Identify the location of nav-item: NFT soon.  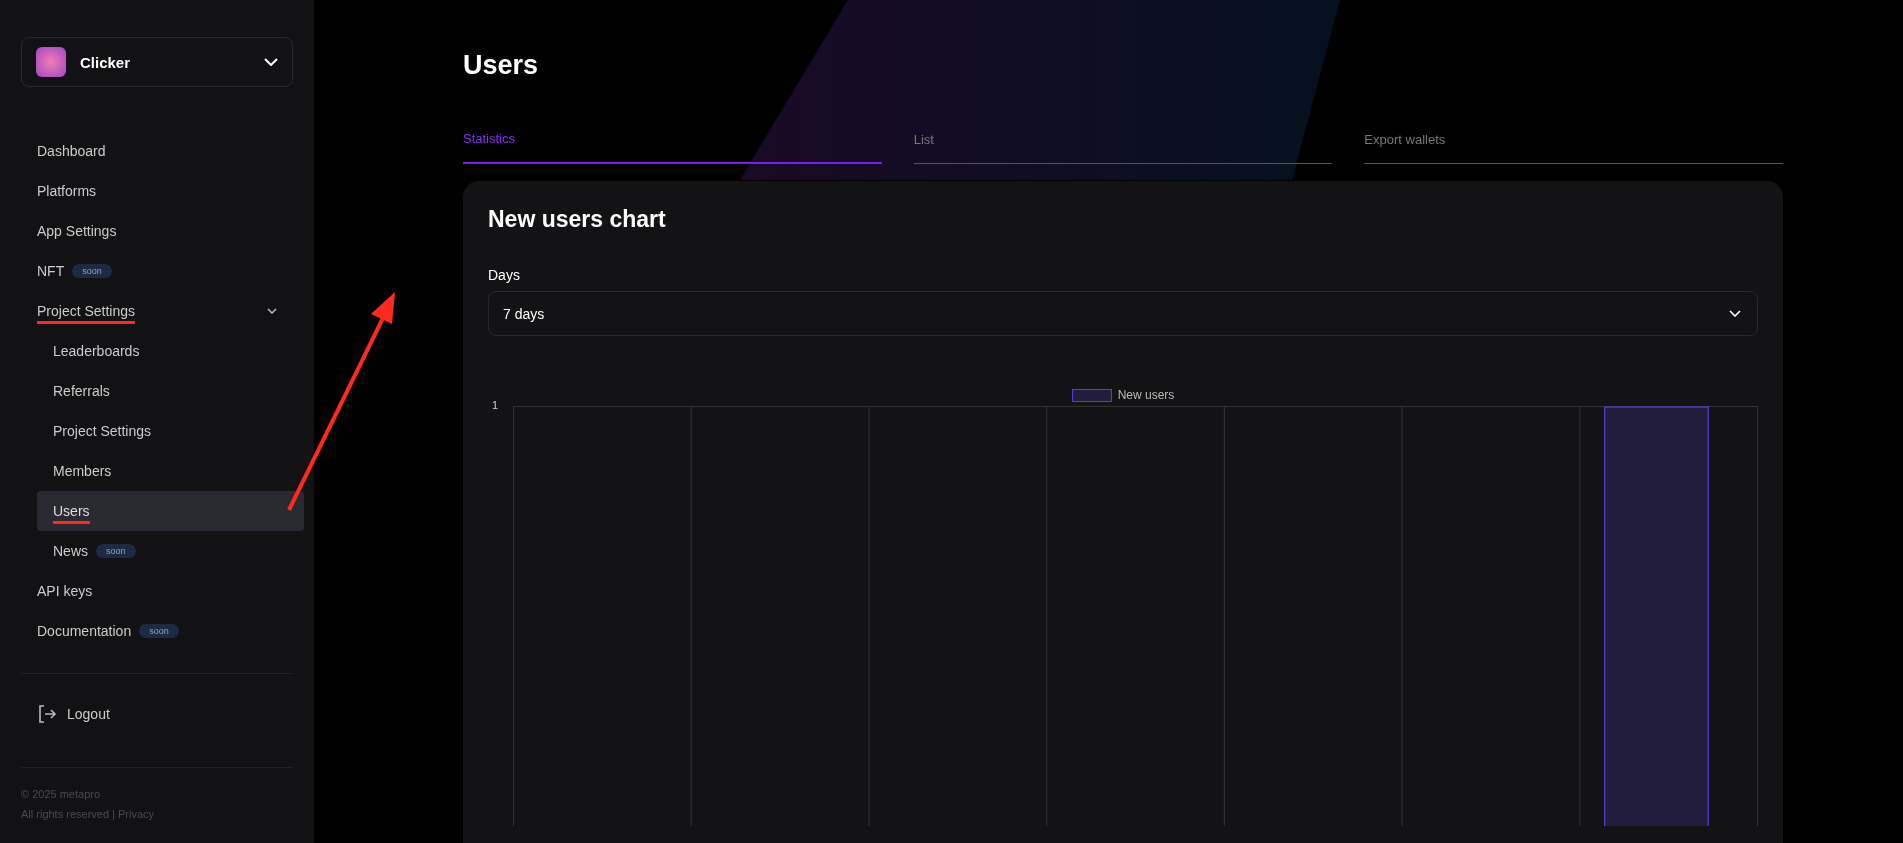
(165, 271).